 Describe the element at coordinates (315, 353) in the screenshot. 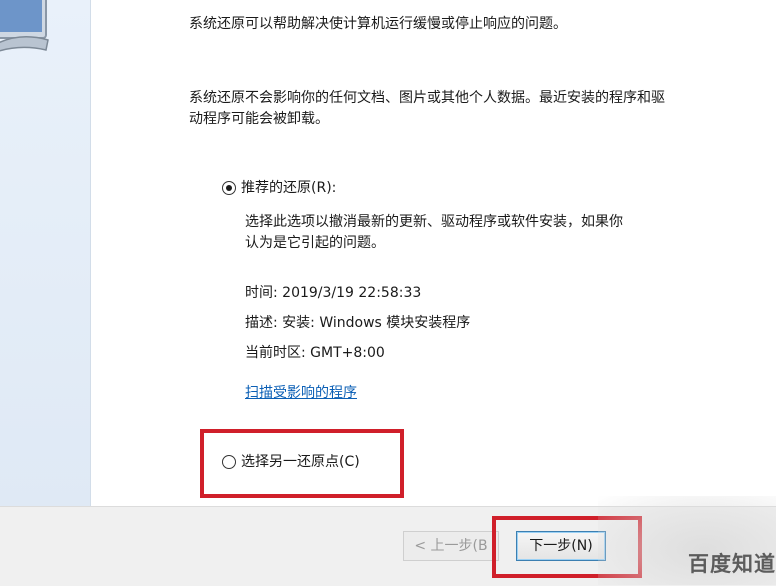

I see `restore-timezone: 当前时区: GMT+8:00` at that location.